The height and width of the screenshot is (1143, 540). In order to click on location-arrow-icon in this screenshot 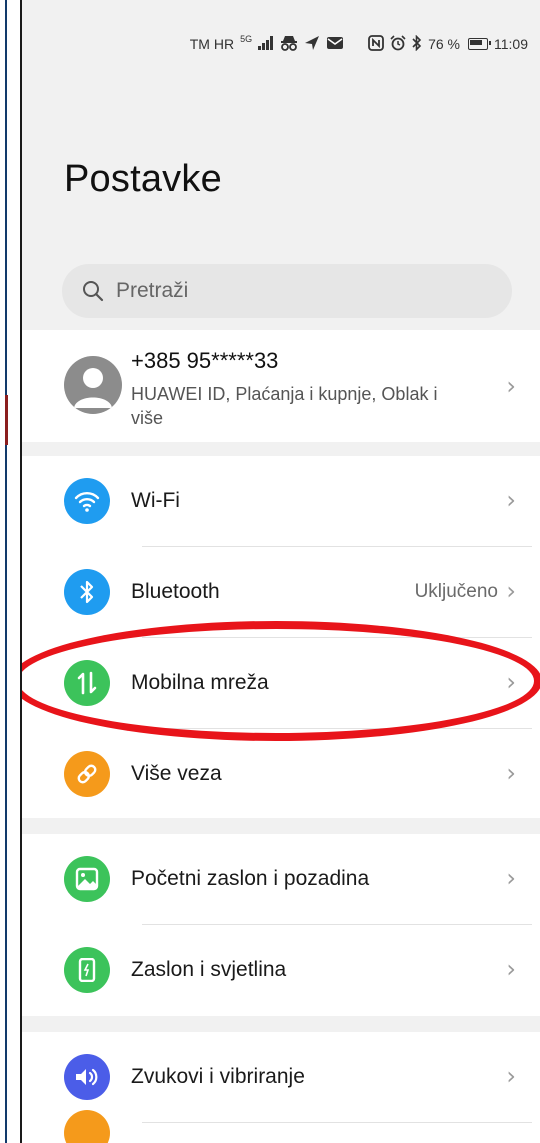, I will do `click(312, 44)`.